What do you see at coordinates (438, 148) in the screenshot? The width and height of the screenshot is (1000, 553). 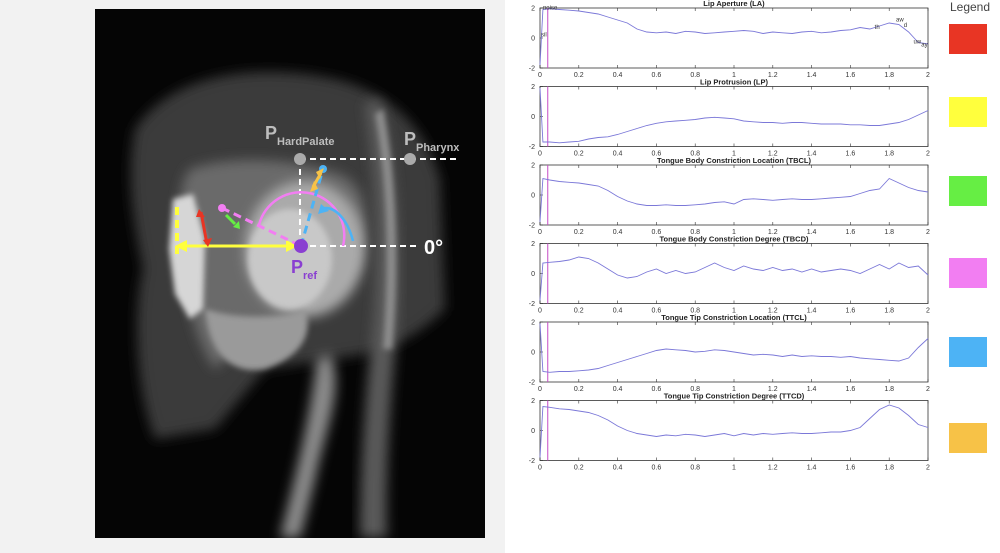 I see `pharynx-label-sub: Pharynx` at bounding box center [438, 148].